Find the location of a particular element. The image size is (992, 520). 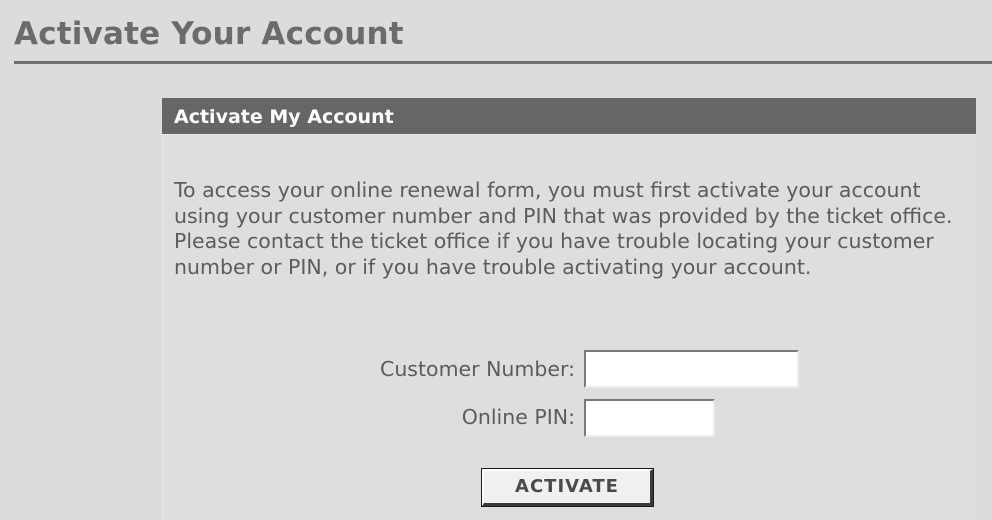

title-divider is located at coordinates (503, 62).